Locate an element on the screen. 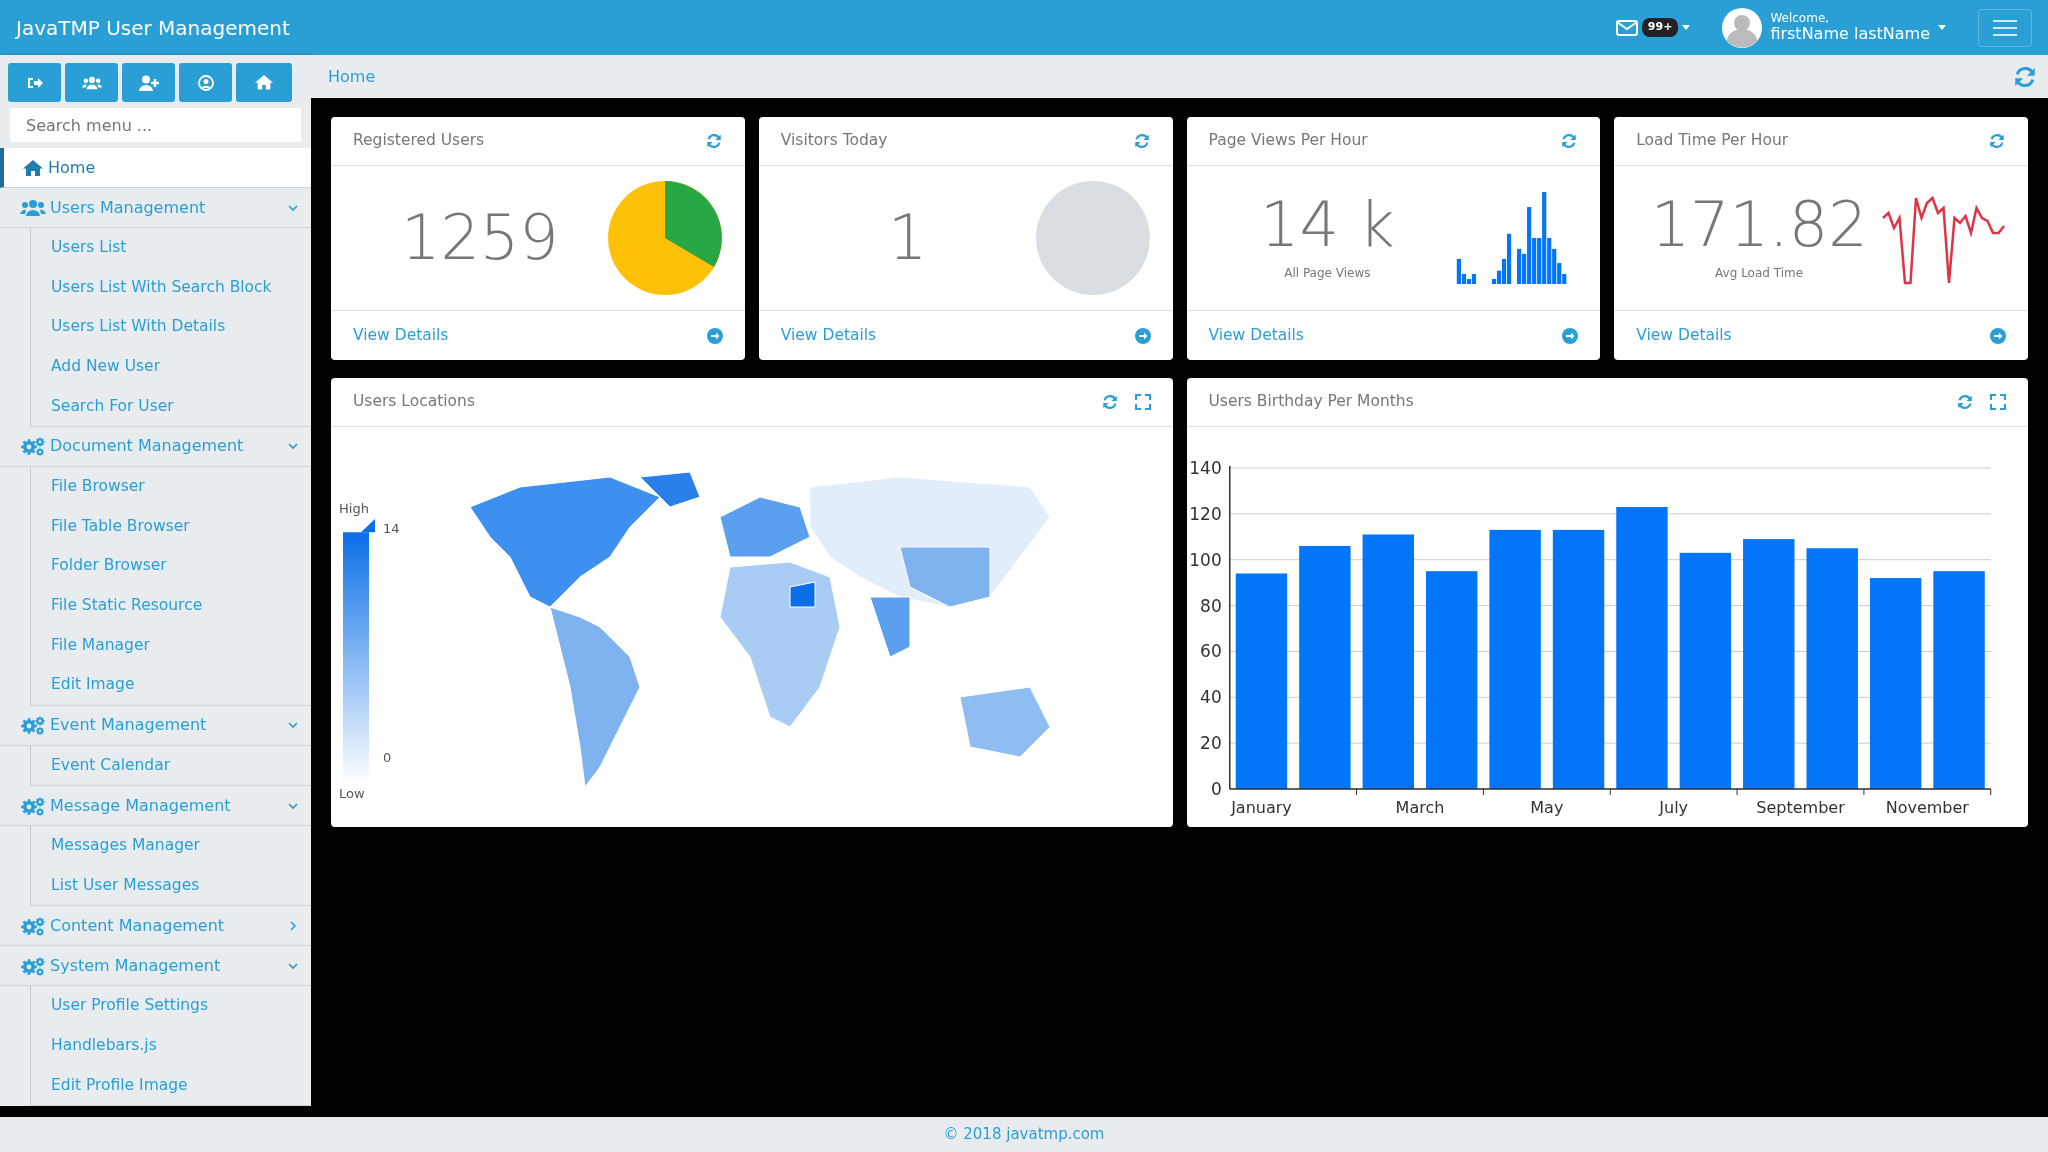  users-button is located at coordinates (91, 82).